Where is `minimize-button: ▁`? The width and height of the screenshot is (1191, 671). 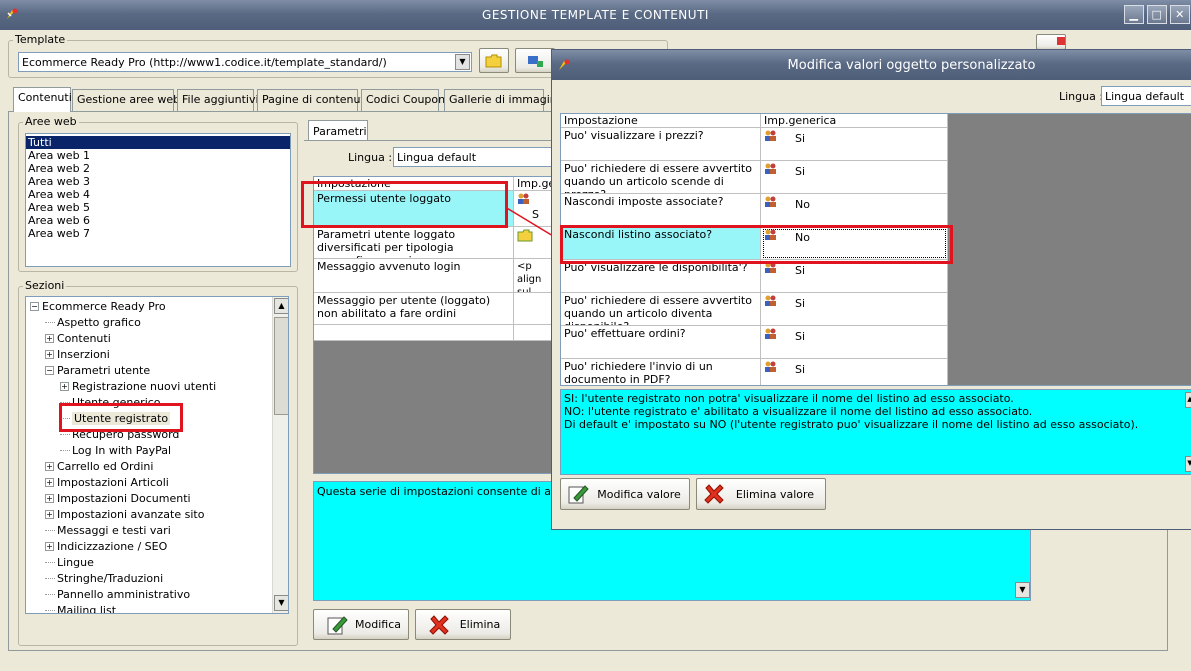
minimize-button: ▁ is located at coordinates (1134, 14).